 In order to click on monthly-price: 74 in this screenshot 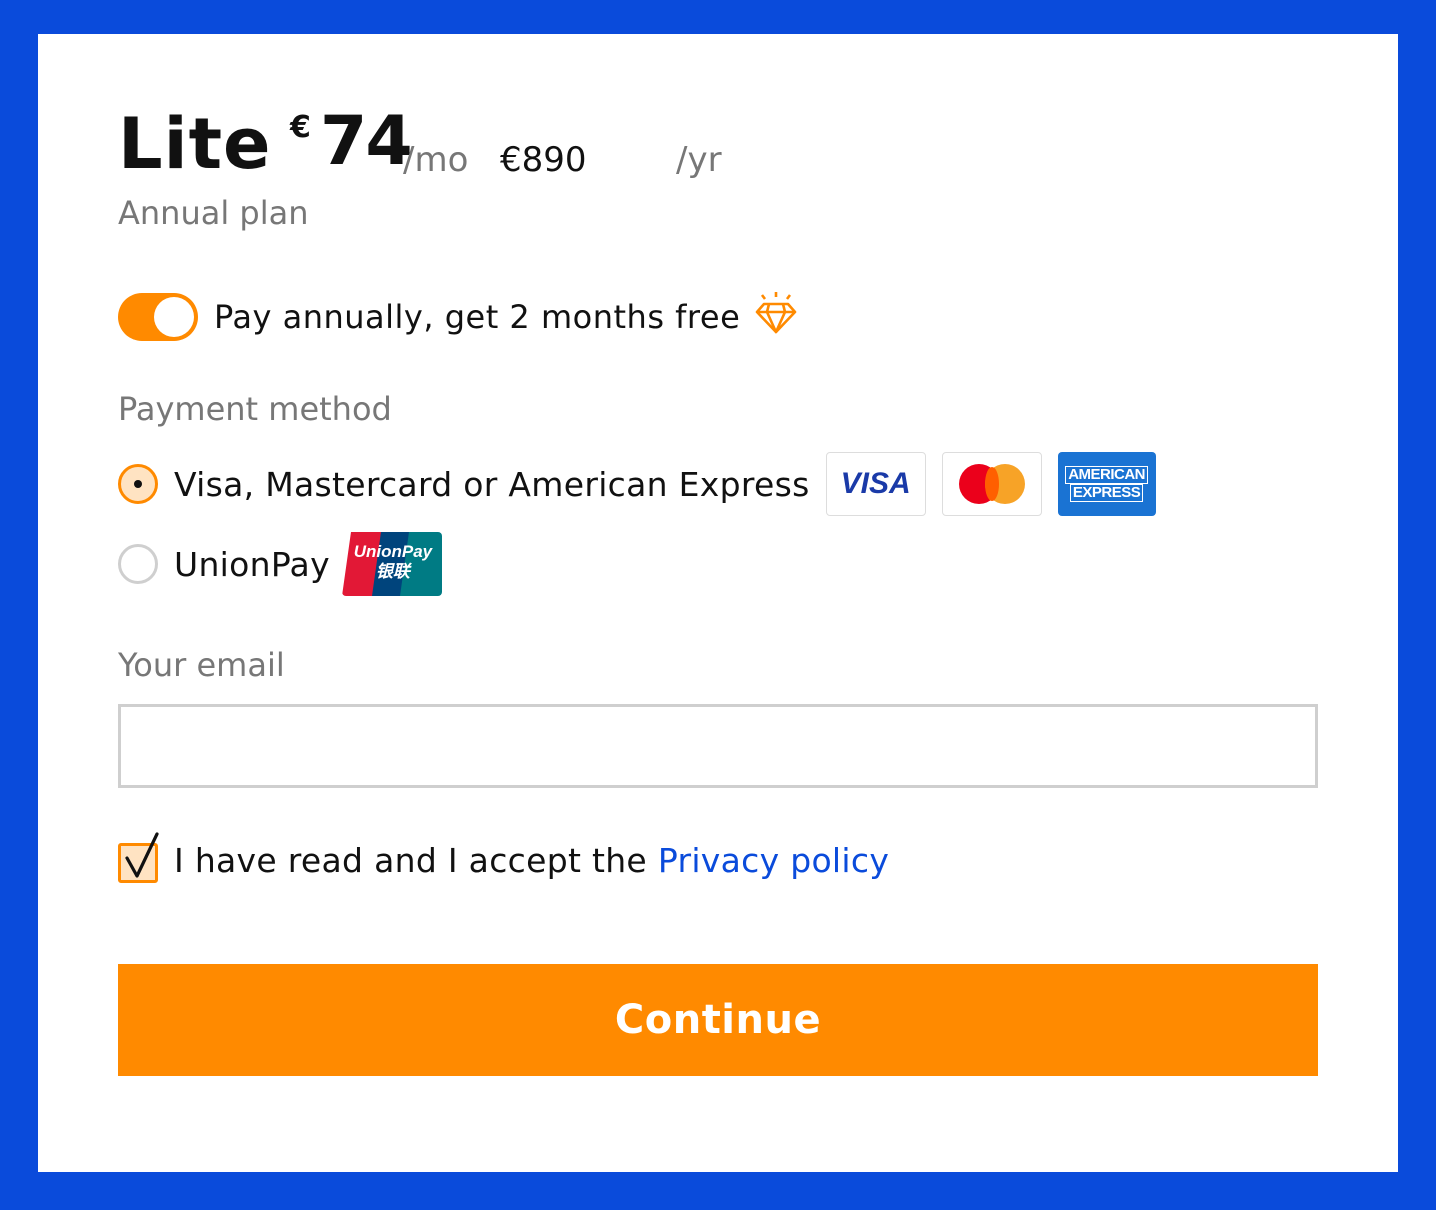, I will do `click(366, 141)`.